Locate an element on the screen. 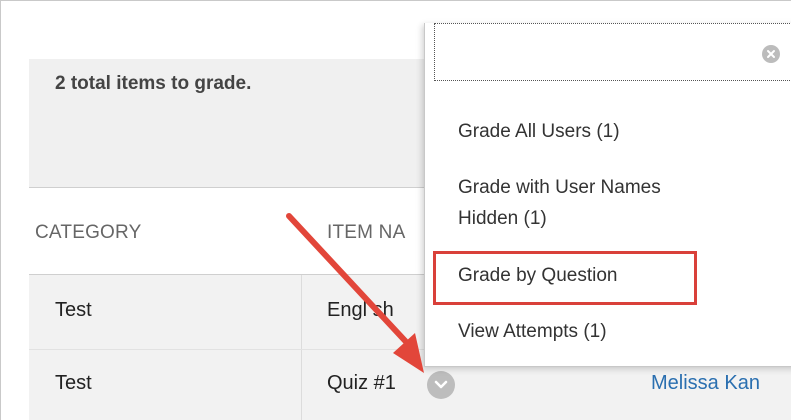 The width and height of the screenshot is (791, 420). summary-text: 2 total items to grade. is located at coordinates (153, 83).